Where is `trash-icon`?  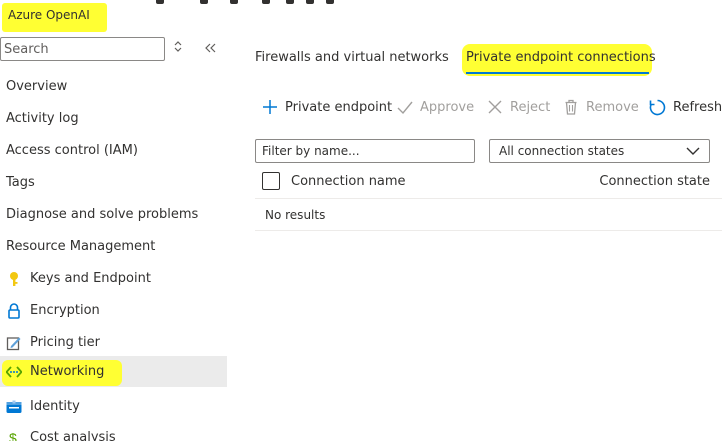 trash-icon is located at coordinates (571, 107).